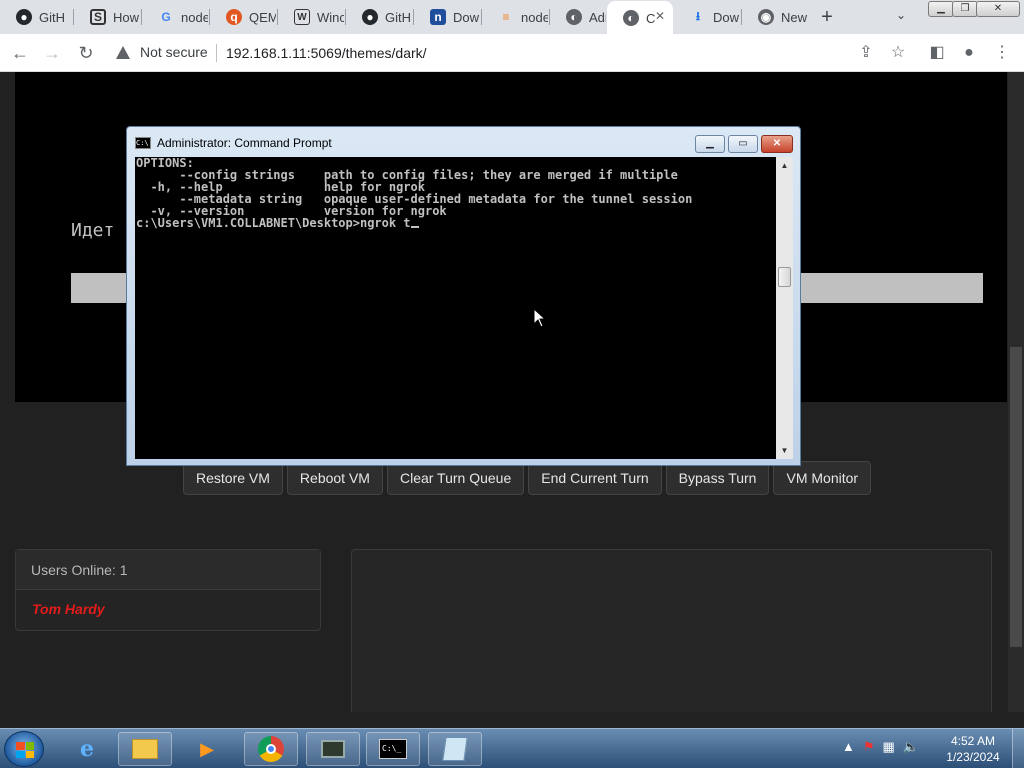 This screenshot has height=768, width=1024. I want to click on action-center-icon: ⚑, so click(869, 747).